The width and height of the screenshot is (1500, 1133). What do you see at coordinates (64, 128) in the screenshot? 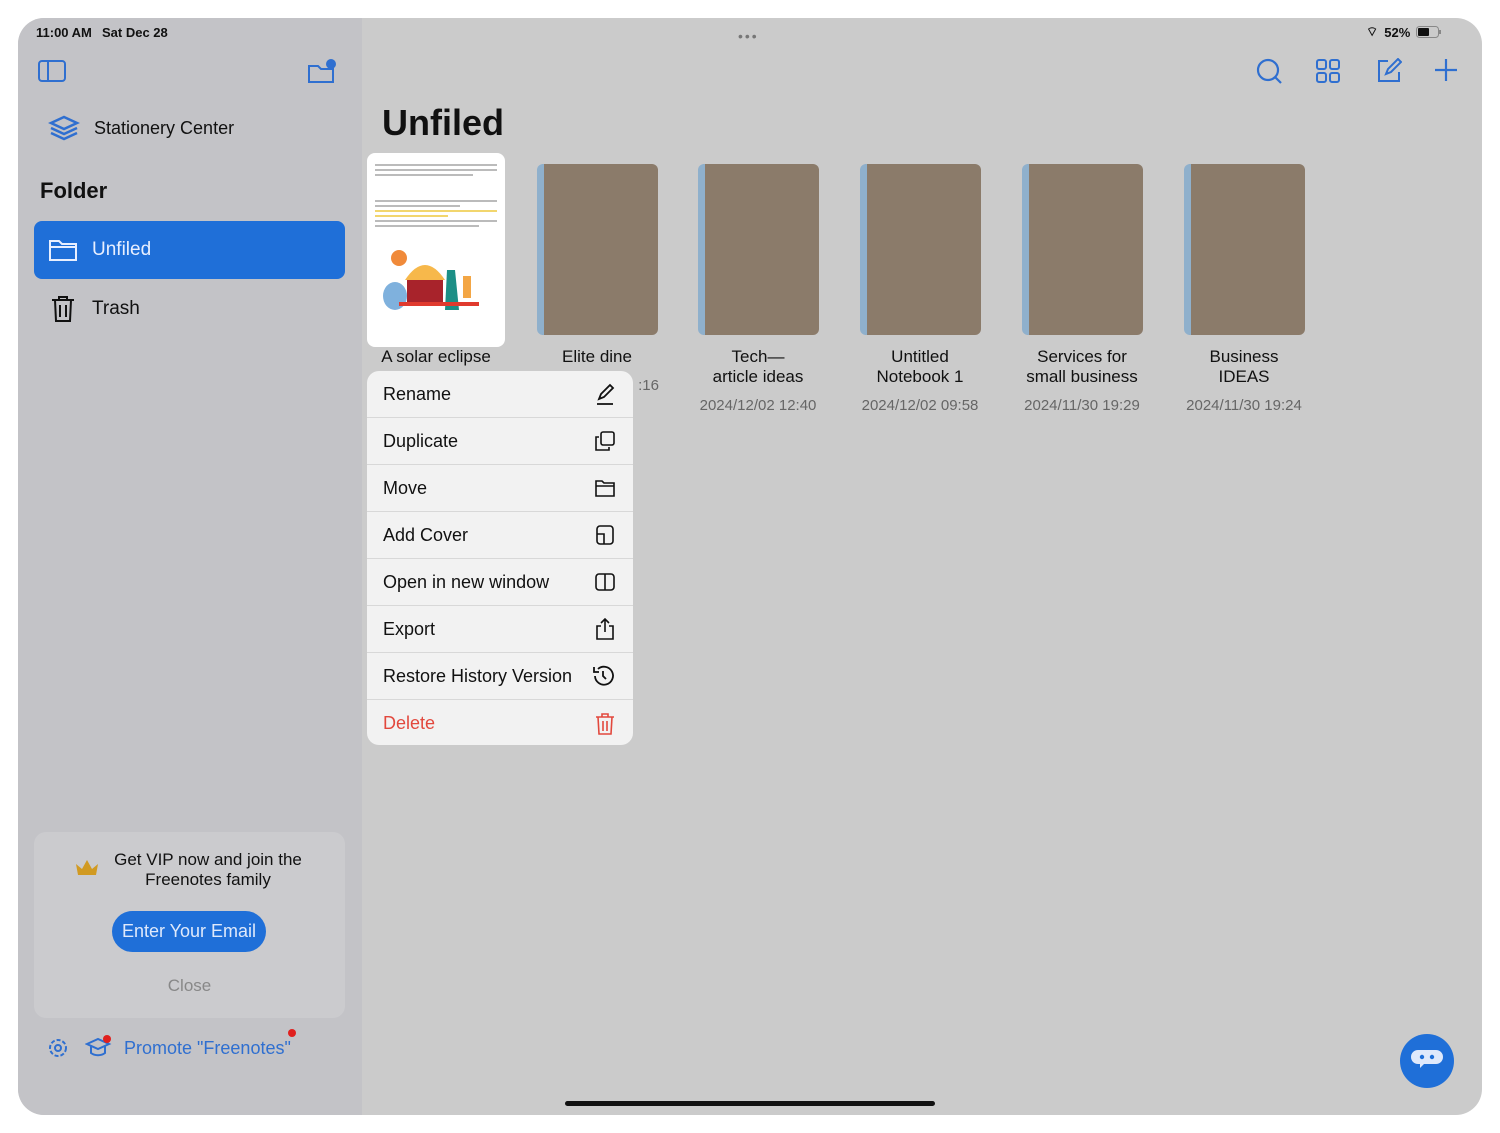
I see `layers-icon` at bounding box center [64, 128].